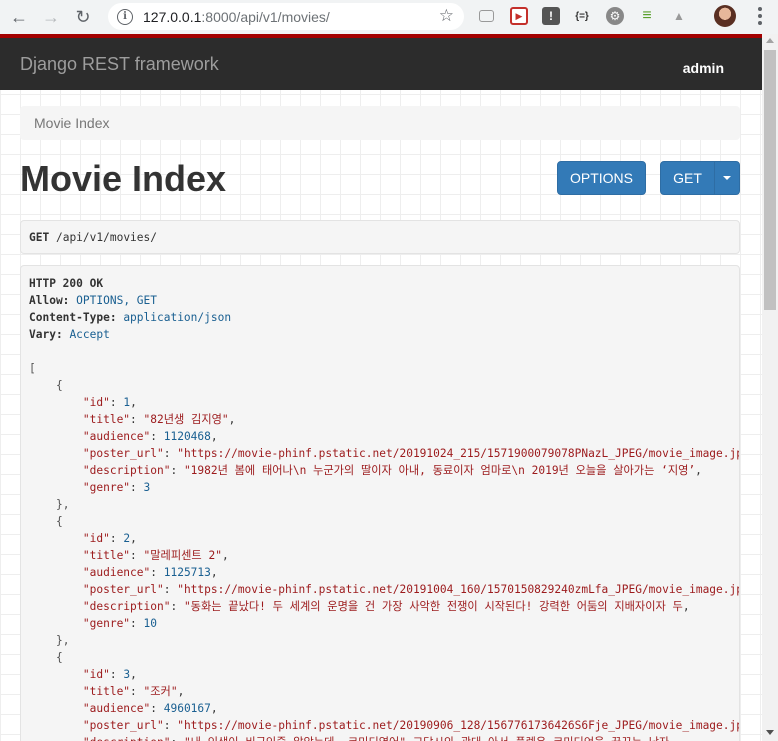 The width and height of the screenshot is (778, 741). I want to click on navbar: Django REST framework admin, so click(381, 64).